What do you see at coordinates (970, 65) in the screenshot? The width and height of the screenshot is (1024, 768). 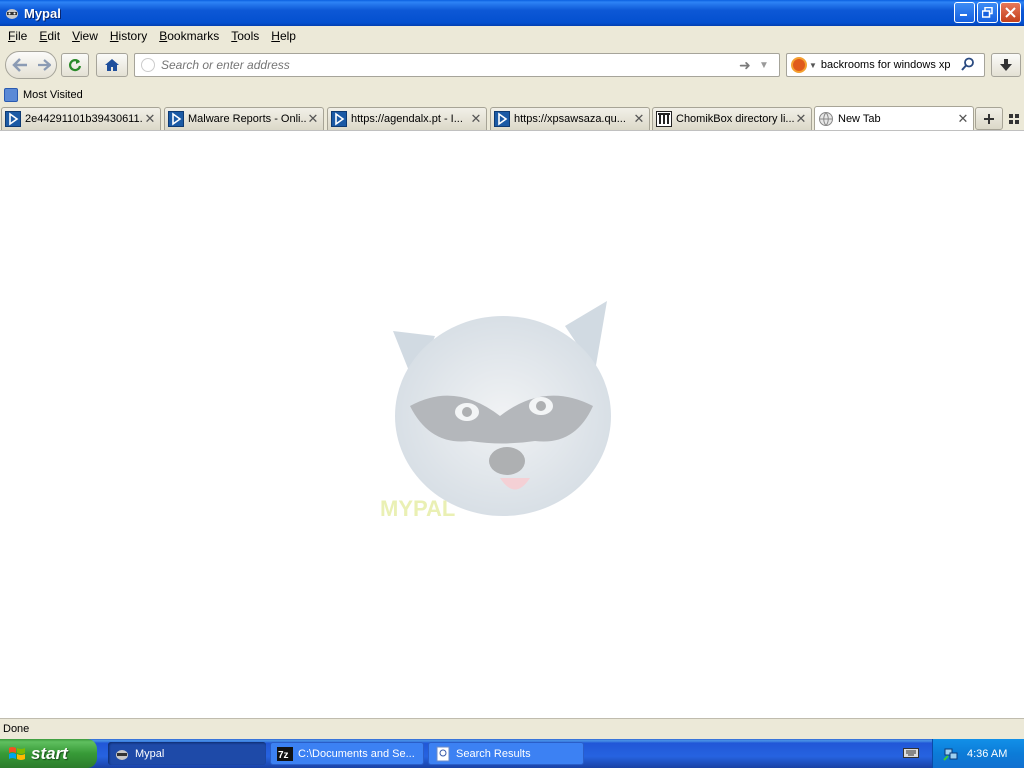 I see `magnifier-icon` at bounding box center [970, 65].